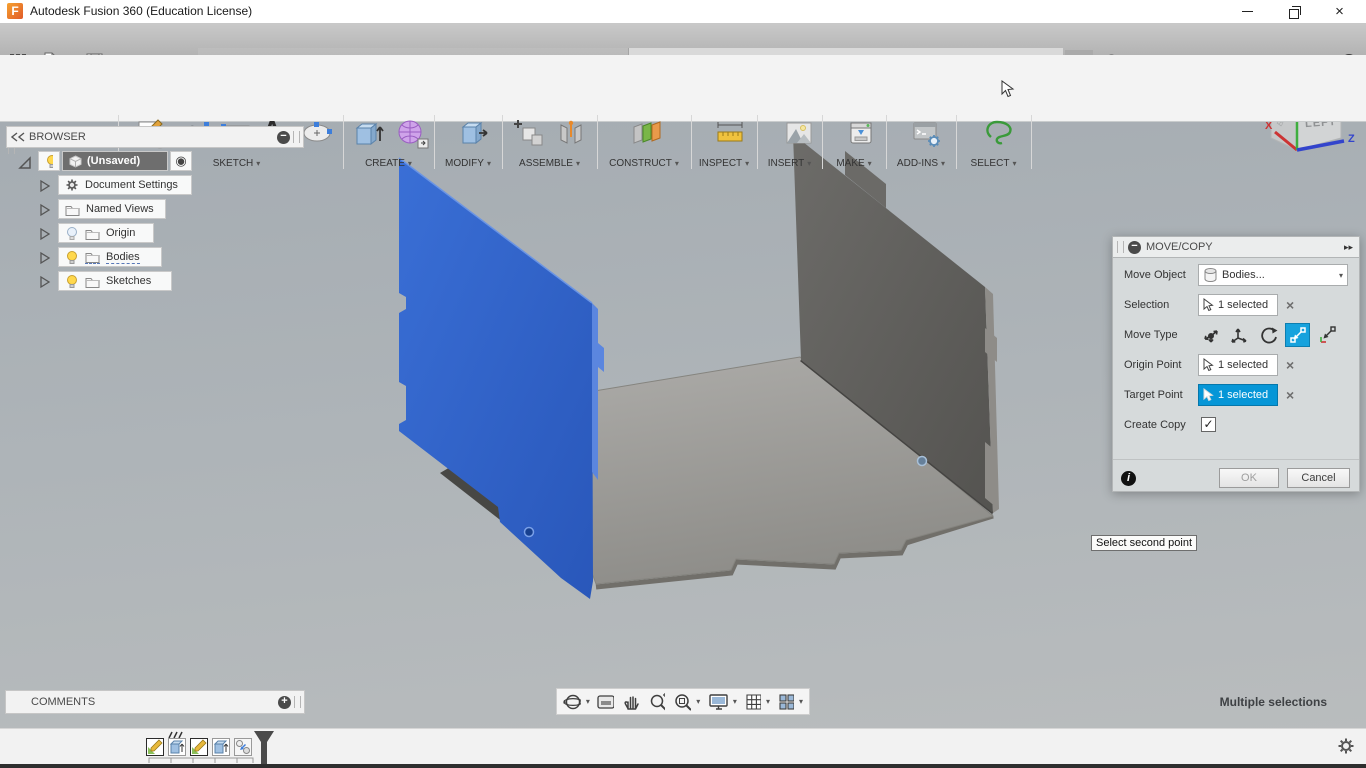  Describe the element at coordinates (1120, 247) in the screenshot. I see `dialog-grip` at that location.